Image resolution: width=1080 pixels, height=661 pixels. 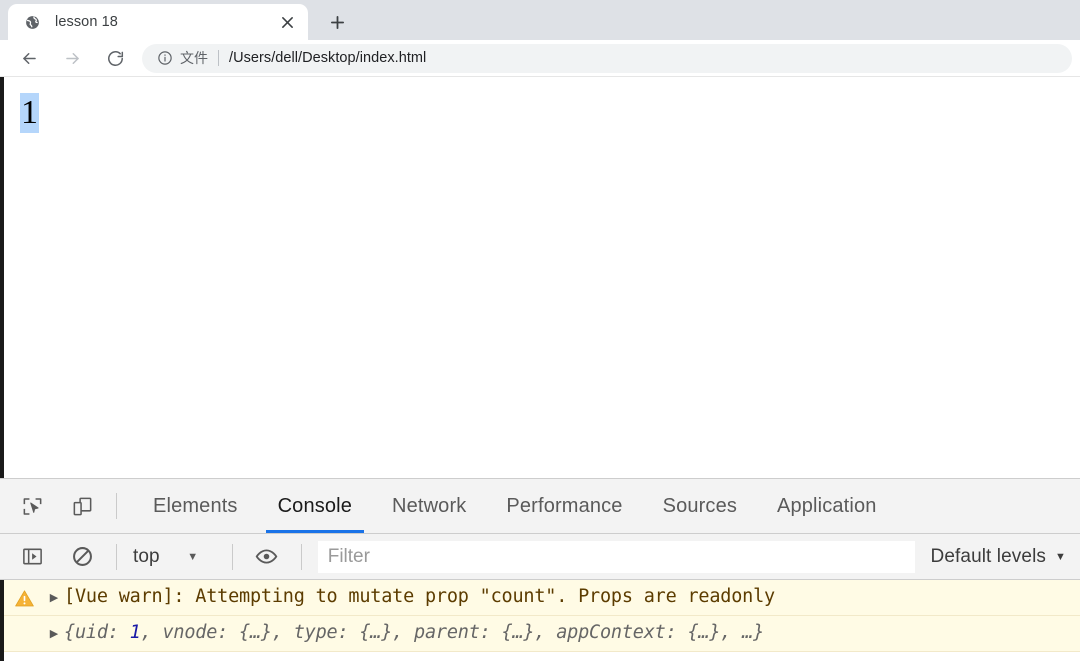 I want to click on show-console-sidebar-icon, so click(x=32, y=557).